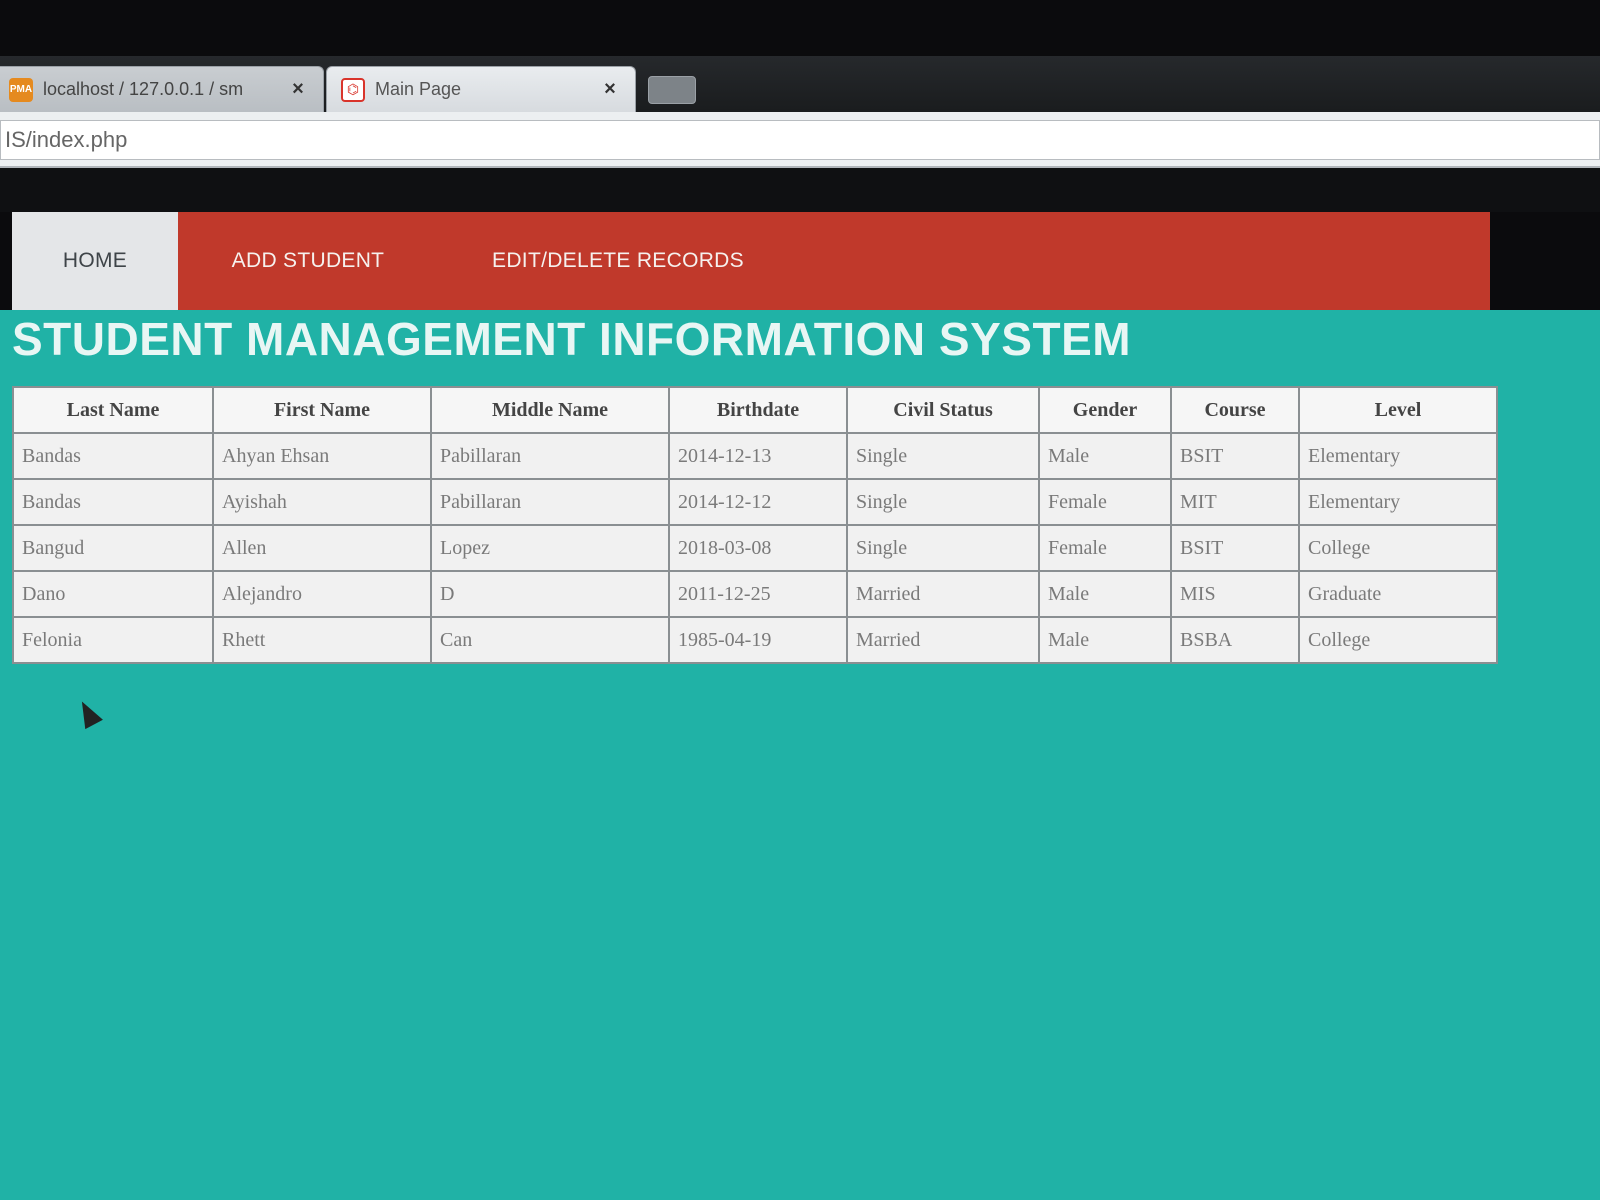 The height and width of the screenshot is (1200, 1600). What do you see at coordinates (550, 410) in the screenshot?
I see `header-middle-name: Middle Name` at bounding box center [550, 410].